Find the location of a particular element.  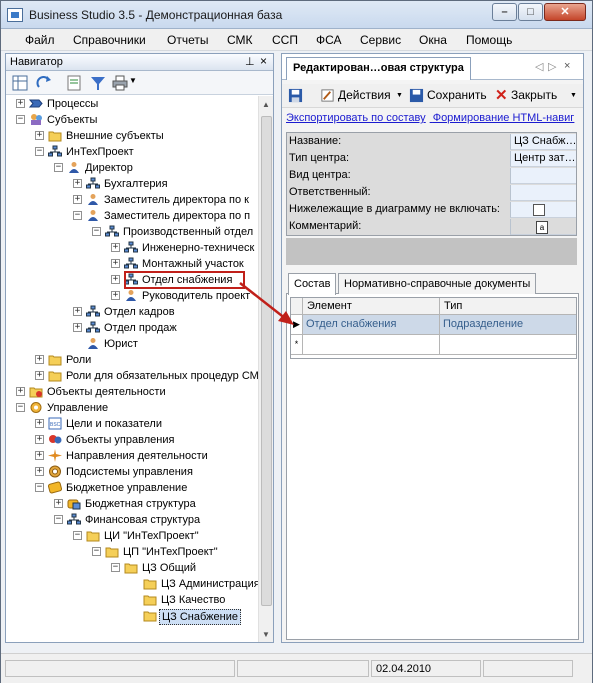

tree-node: − ИнТехПроект is located at coordinates (132, 153).